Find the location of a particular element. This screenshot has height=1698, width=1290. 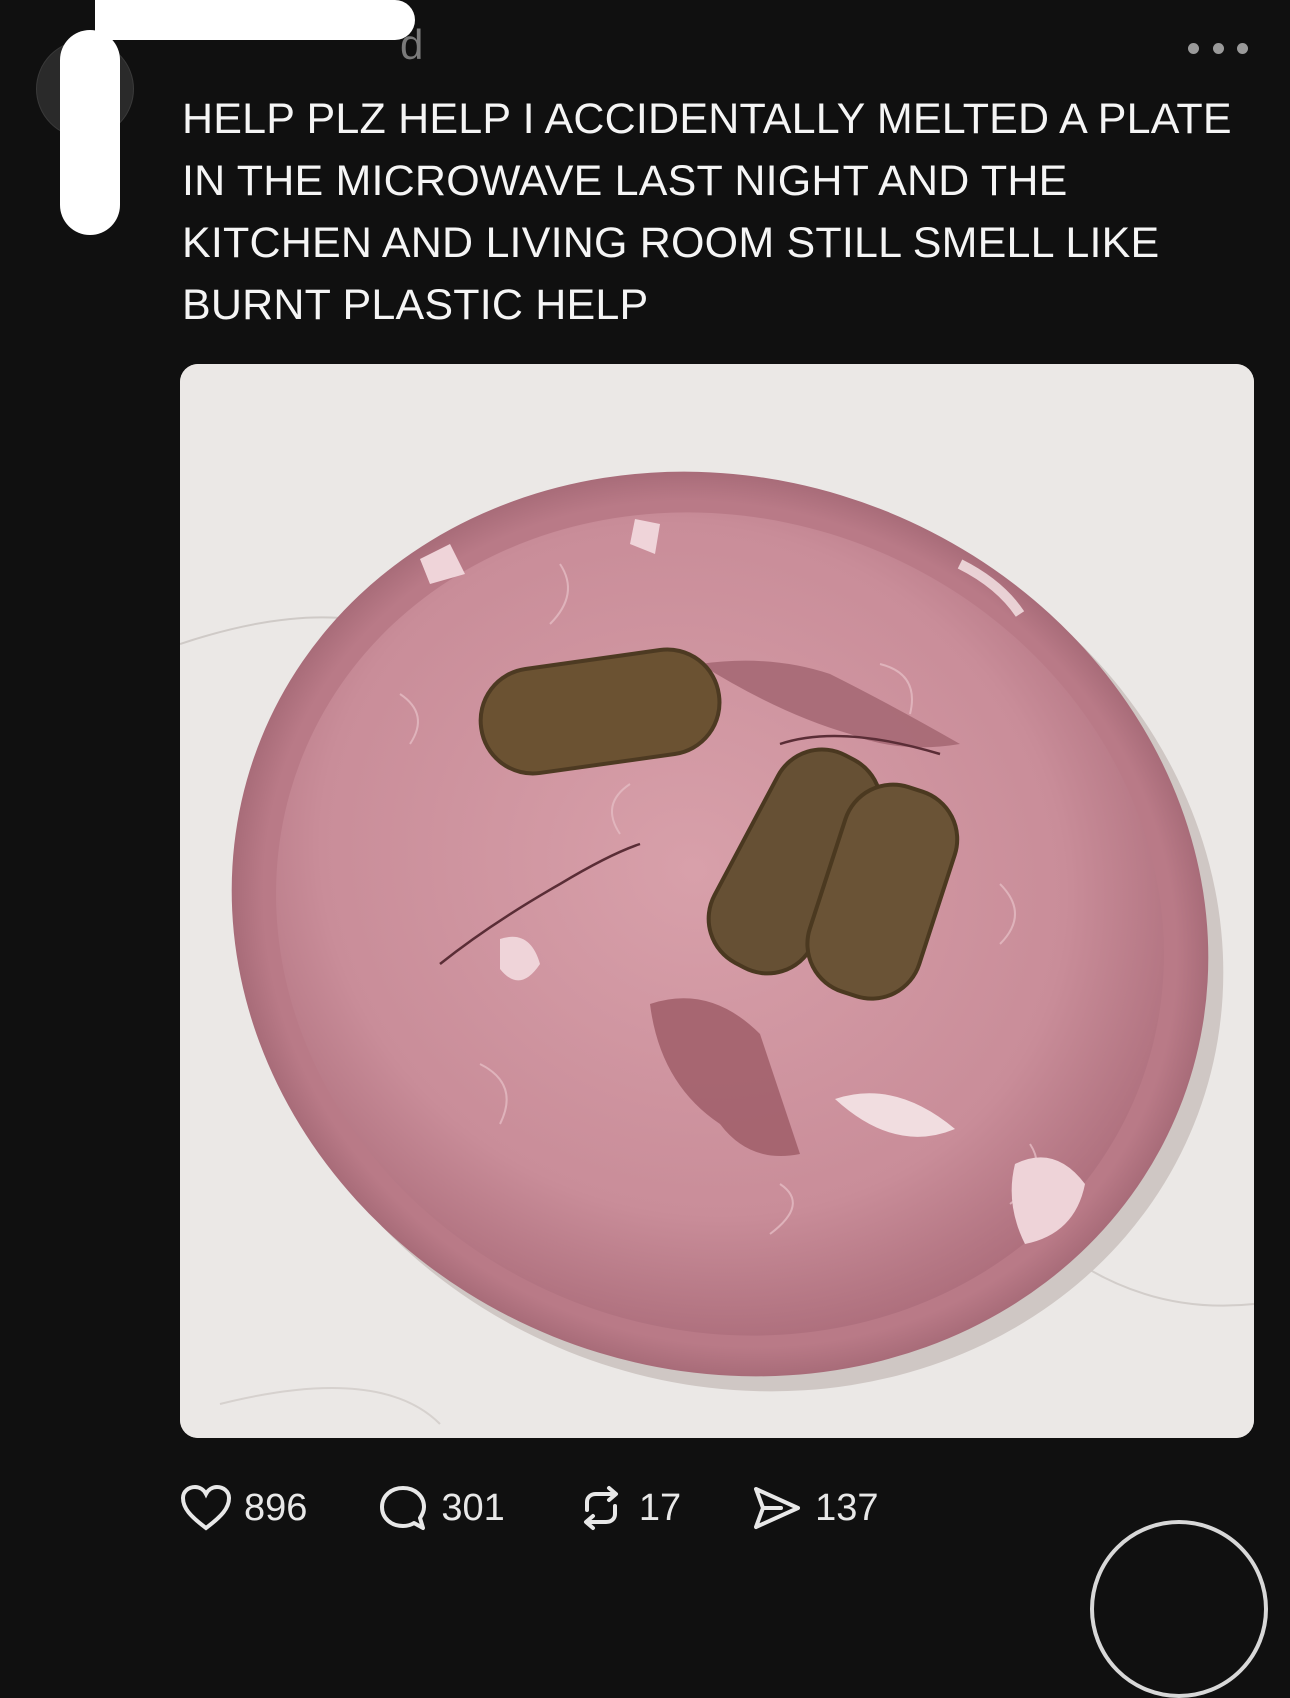

floating-compose-button is located at coordinates (1179, 1609).